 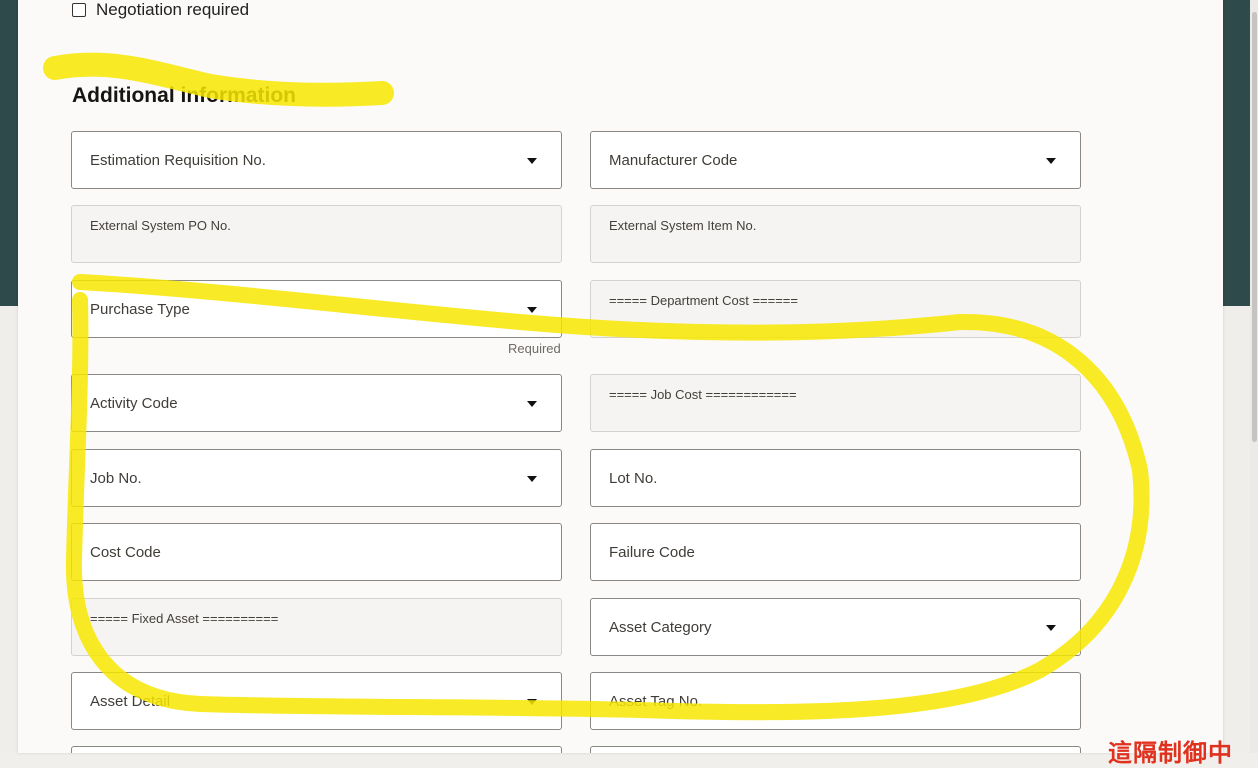 What do you see at coordinates (835, 701) in the screenshot?
I see `asset-tag-input: Asset Tag No.` at bounding box center [835, 701].